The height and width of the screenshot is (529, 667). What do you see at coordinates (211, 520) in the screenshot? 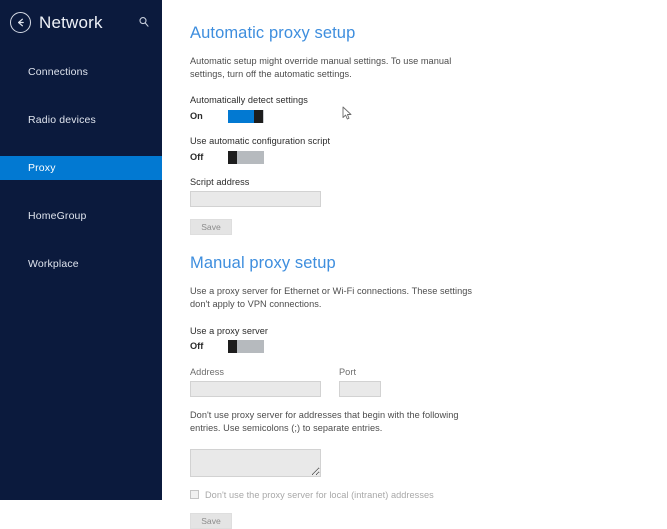
I see `save-button-manual: Save` at bounding box center [211, 520].